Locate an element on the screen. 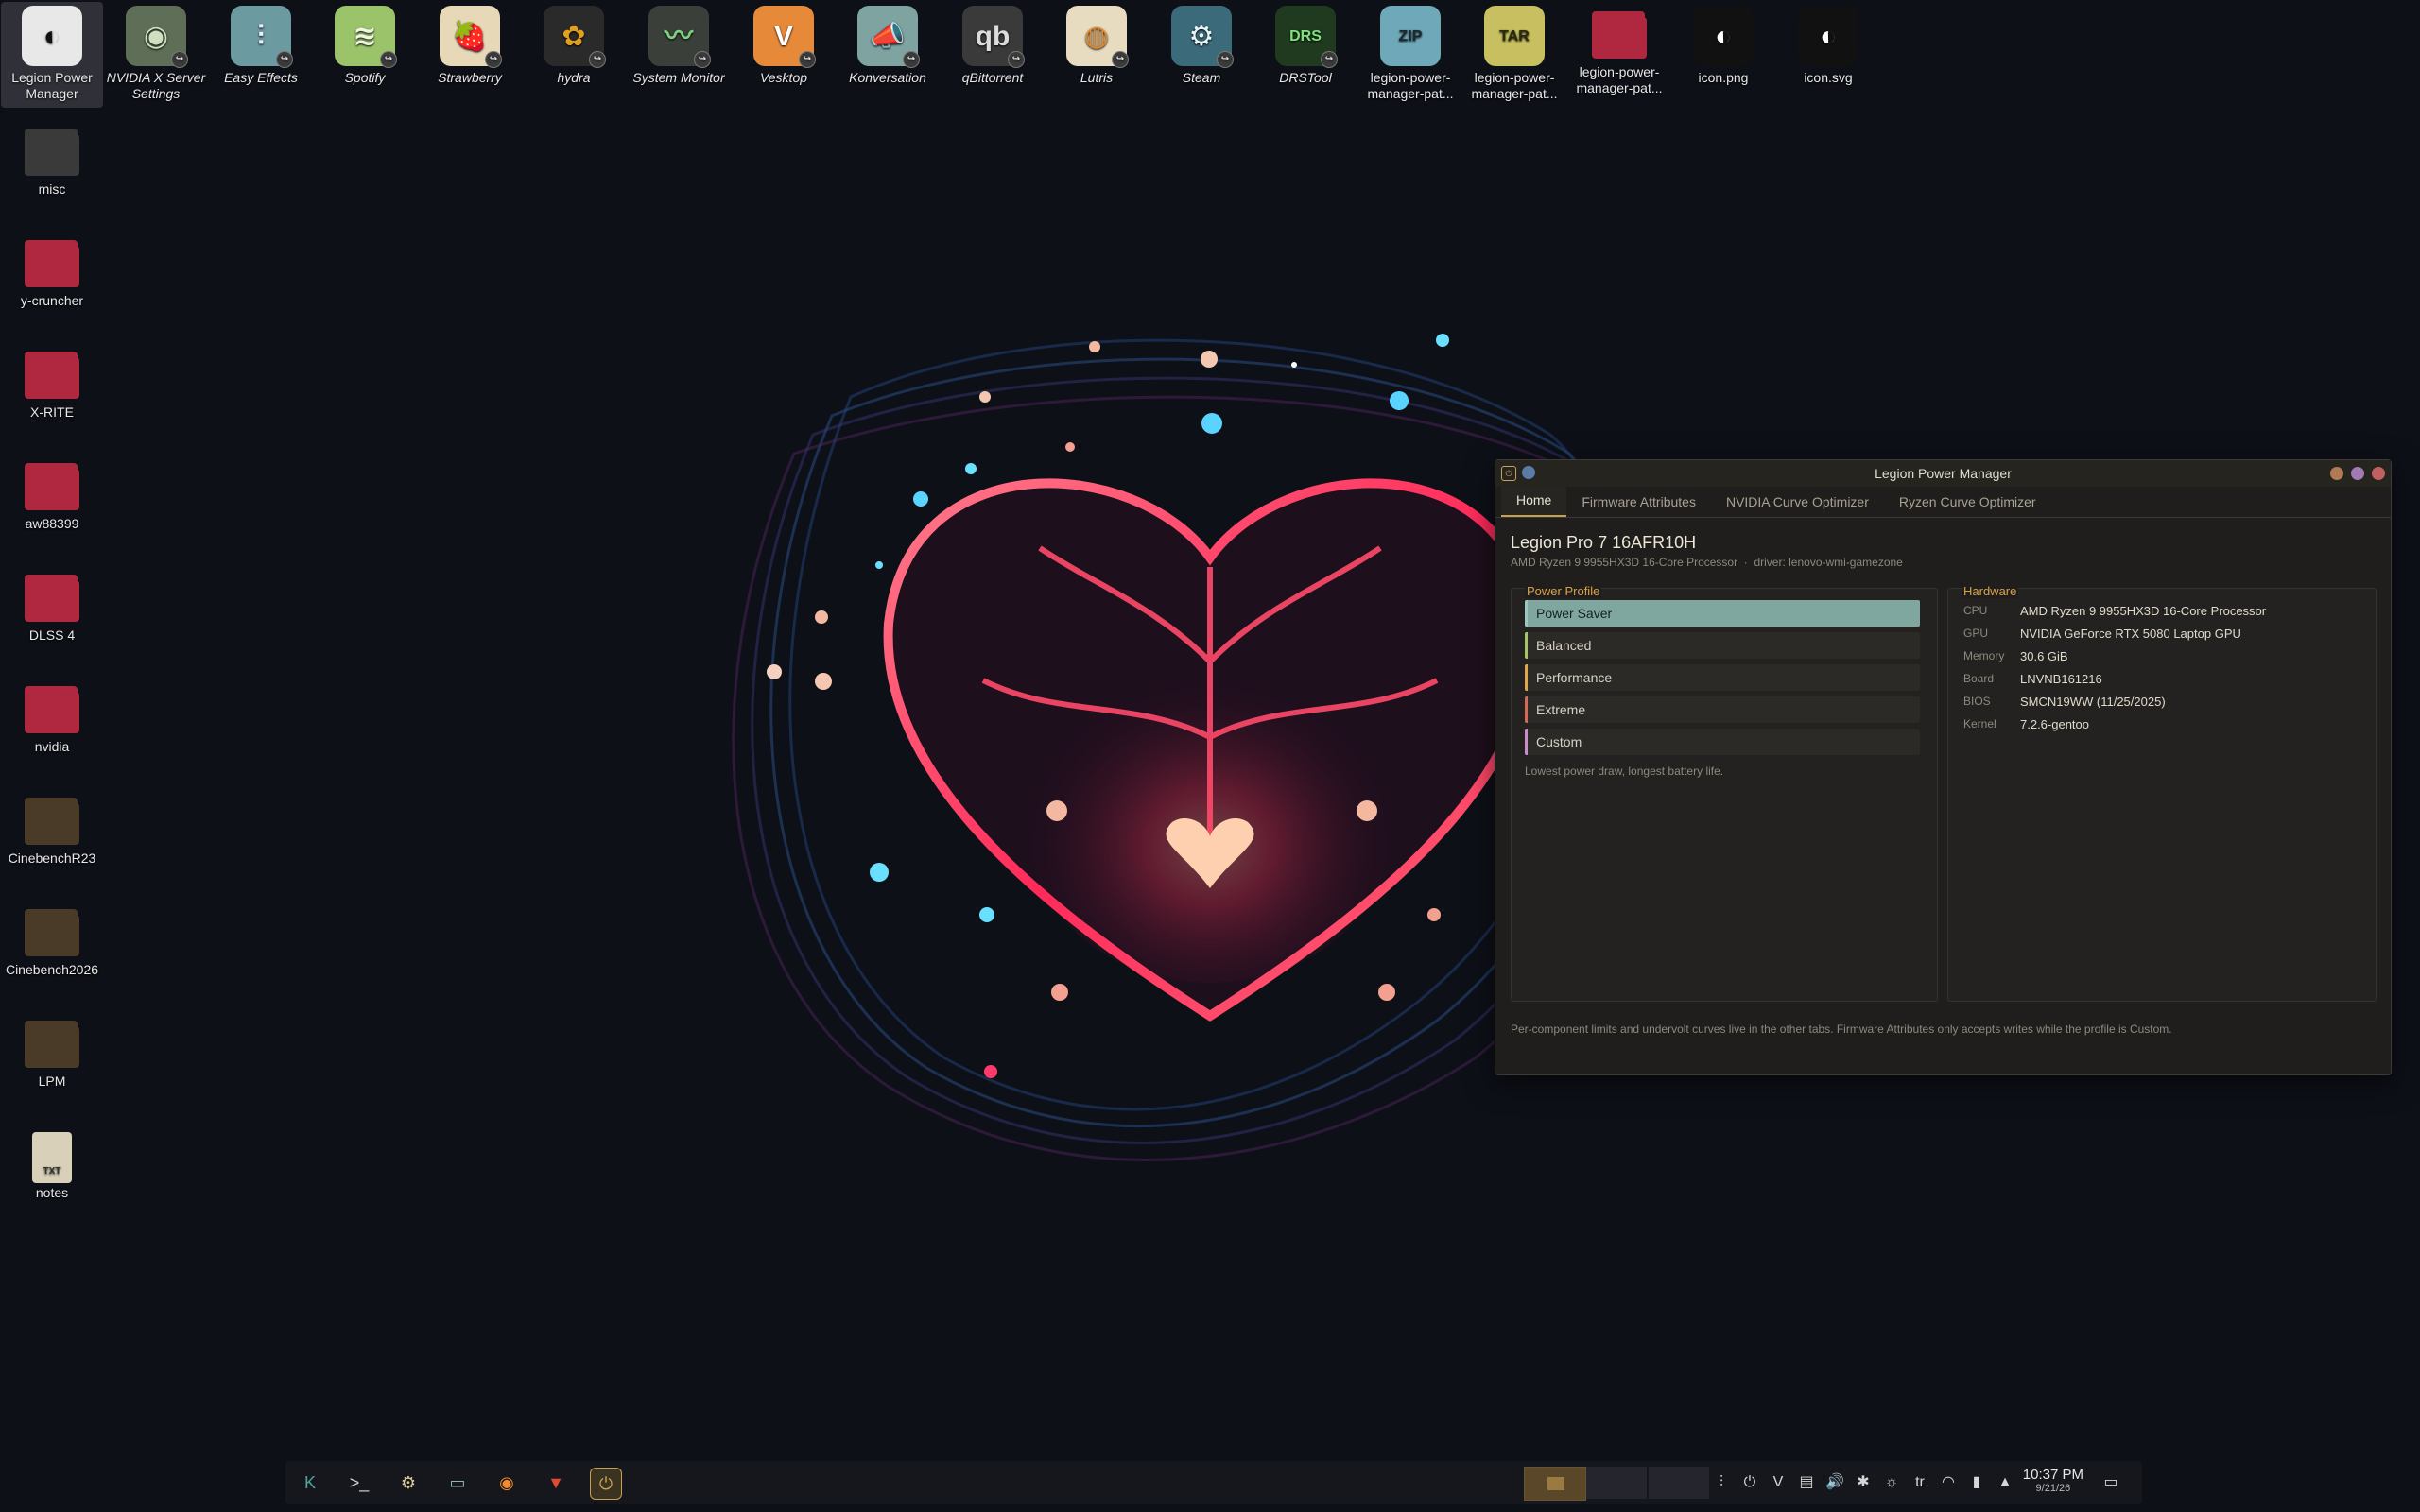 This screenshot has height=1512, width=2420. pin-icon is located at coordinates (1528, 472).